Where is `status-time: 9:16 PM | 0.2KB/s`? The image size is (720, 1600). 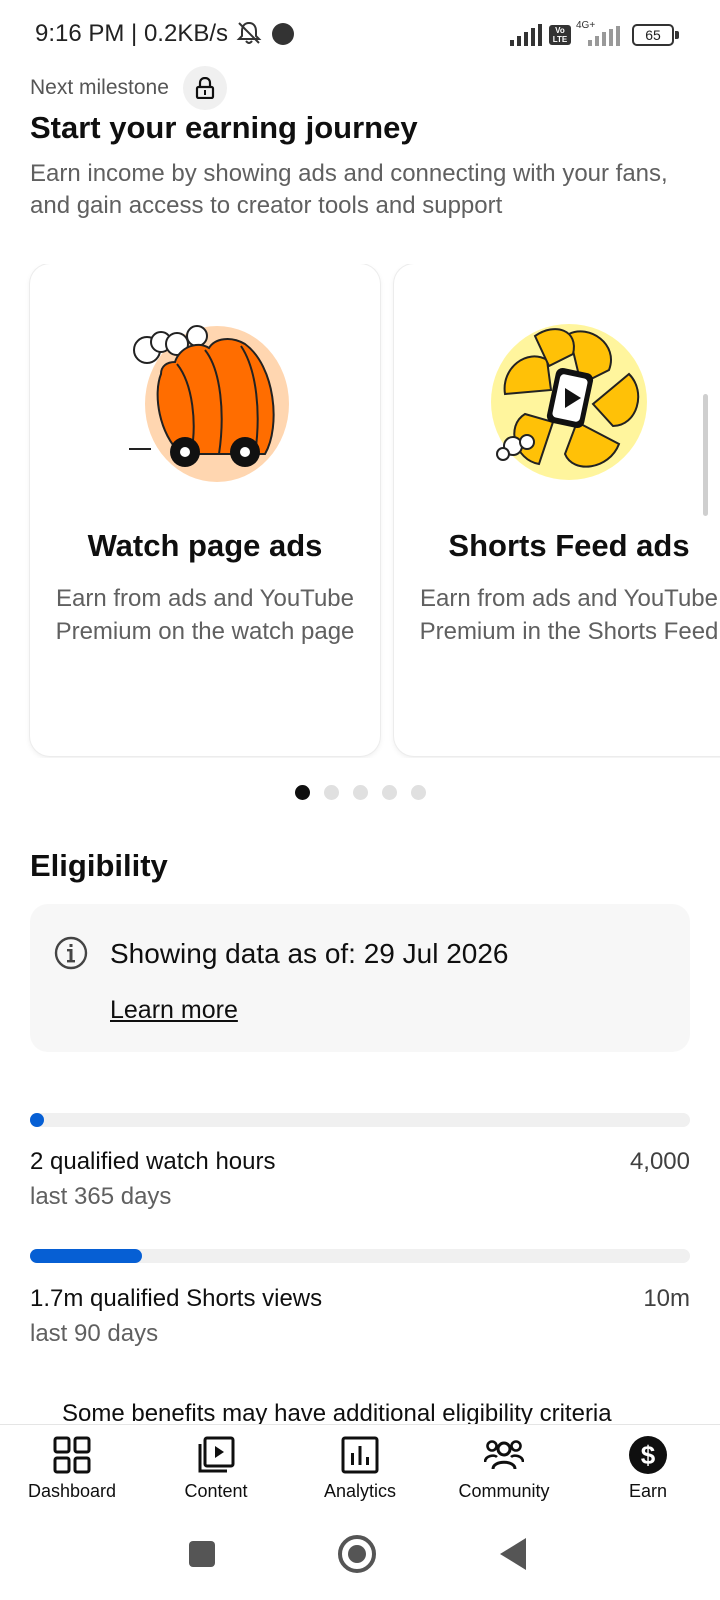
status-time: 9:16 PM | 0.2KB/s is located at coordinates (131, 33).